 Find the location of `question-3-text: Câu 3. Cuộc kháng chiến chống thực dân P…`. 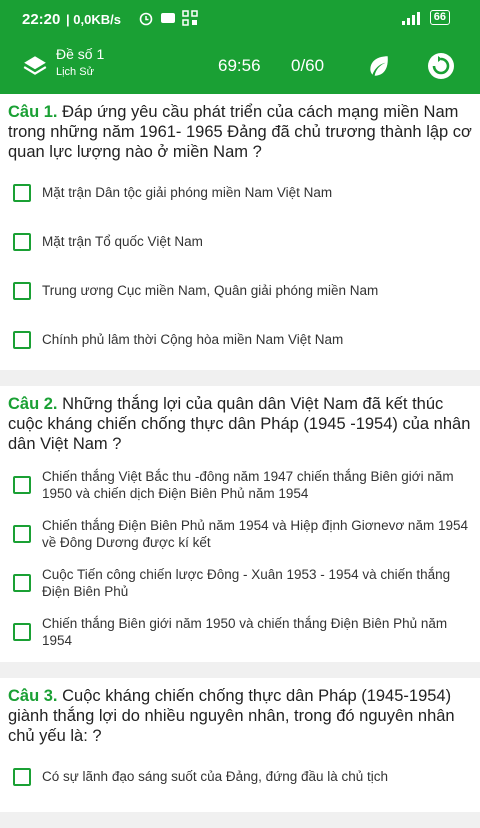

question-3-text: Câu 3. Cuộc kháng chiến chống thực dân P… is located at coordinates (240, 716).